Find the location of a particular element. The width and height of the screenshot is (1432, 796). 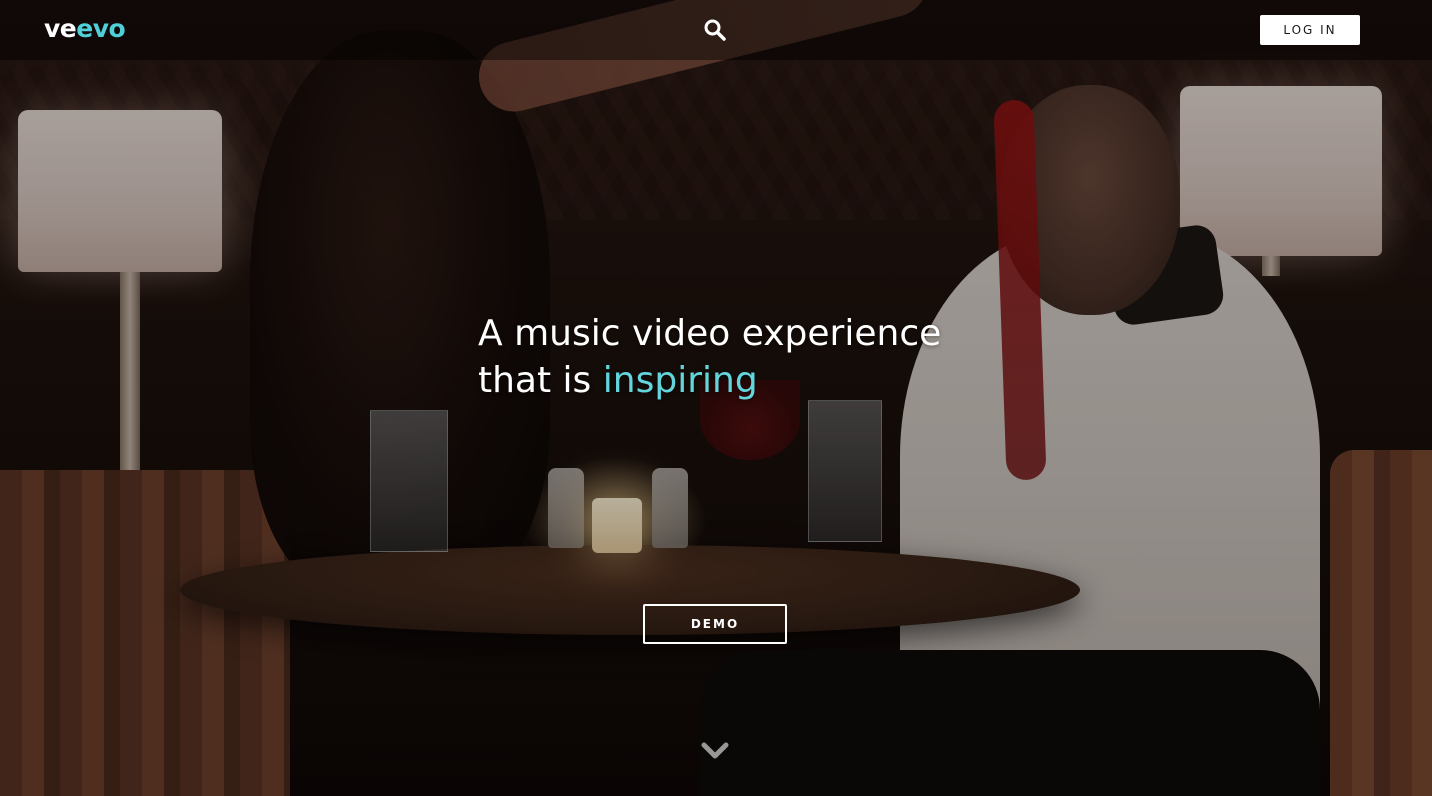

veevo-logo: veevo is located at coordinates (85, 29).